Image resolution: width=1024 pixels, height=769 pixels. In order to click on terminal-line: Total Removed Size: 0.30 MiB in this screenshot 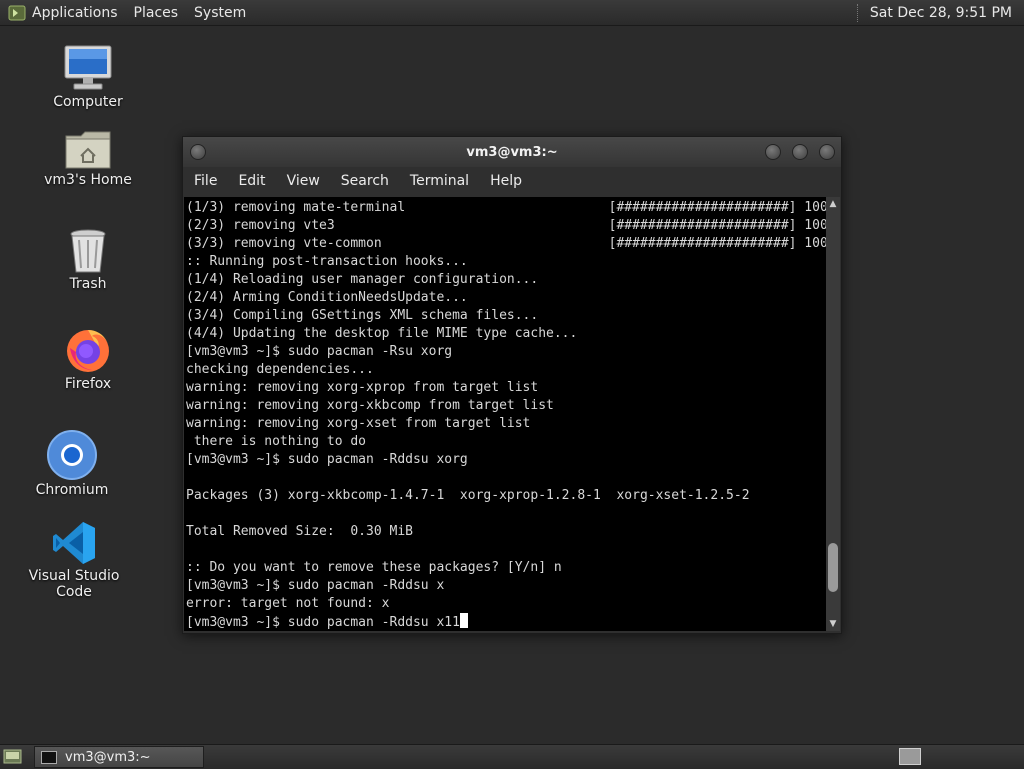, I will do `click(299, 531)`.